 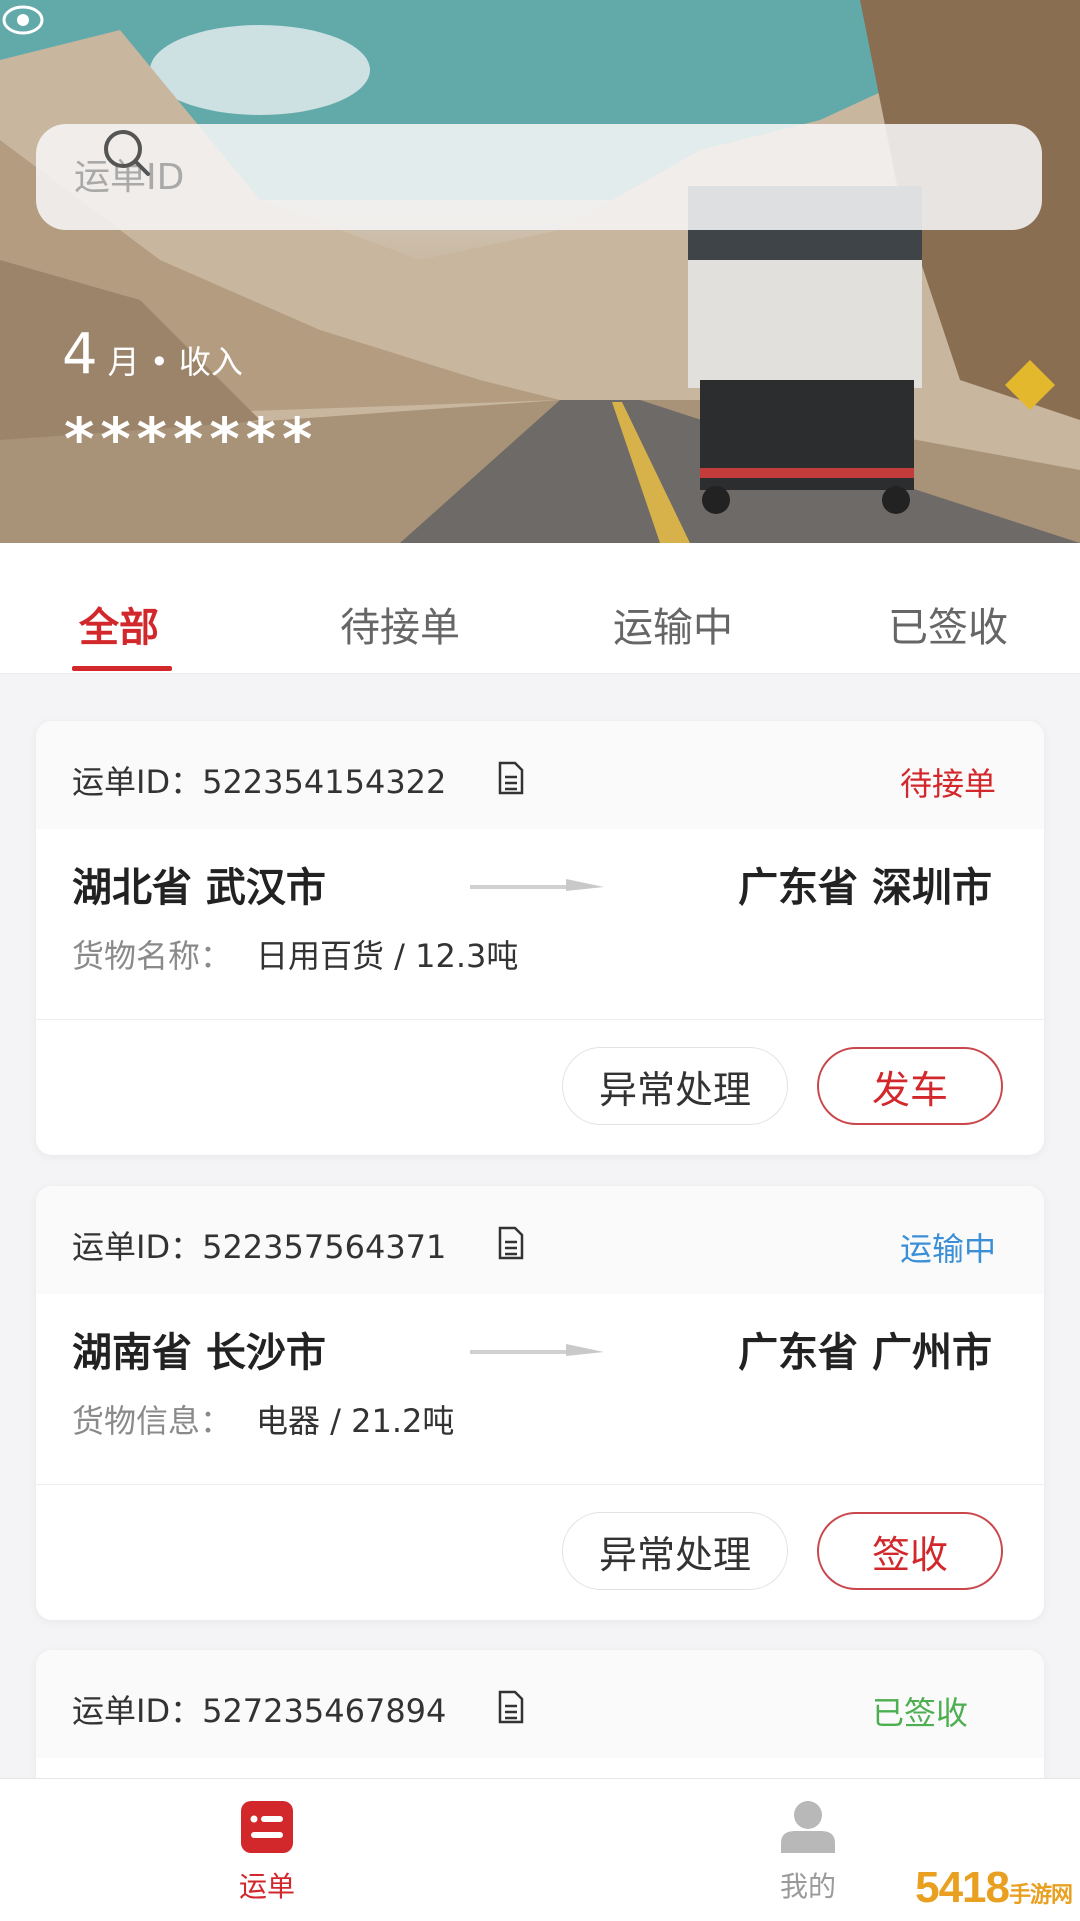 I want to click on tab-in-transit: 运输中, so click(x=673, y=624).